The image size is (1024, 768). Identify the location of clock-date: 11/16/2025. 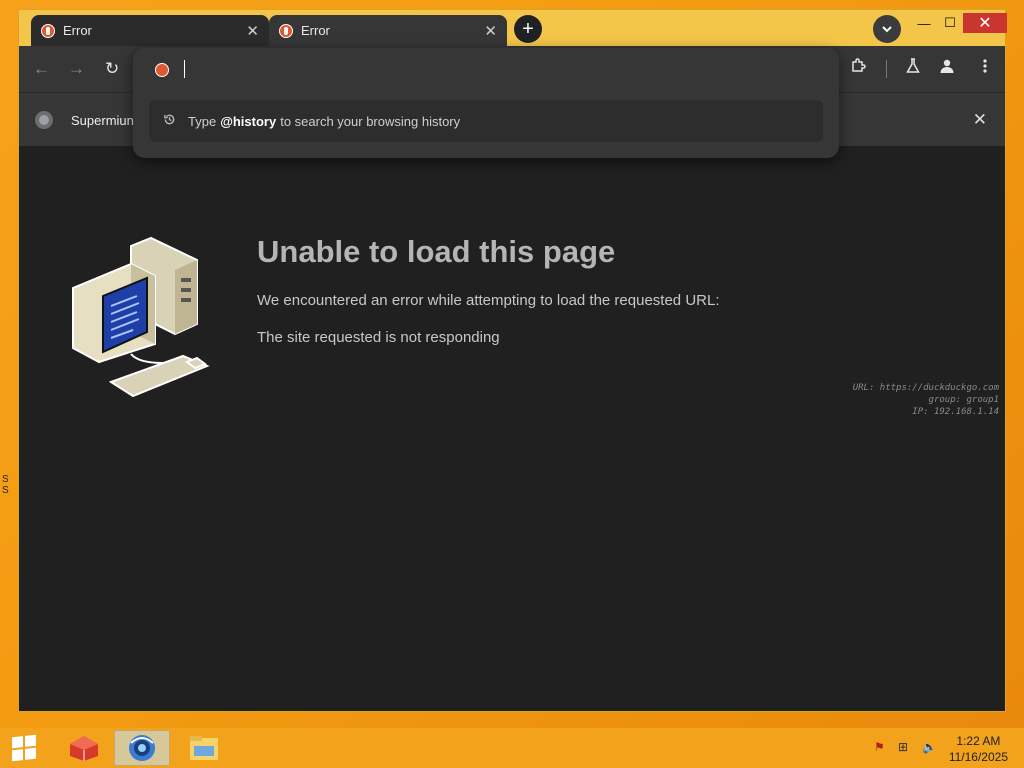
(978, 757).